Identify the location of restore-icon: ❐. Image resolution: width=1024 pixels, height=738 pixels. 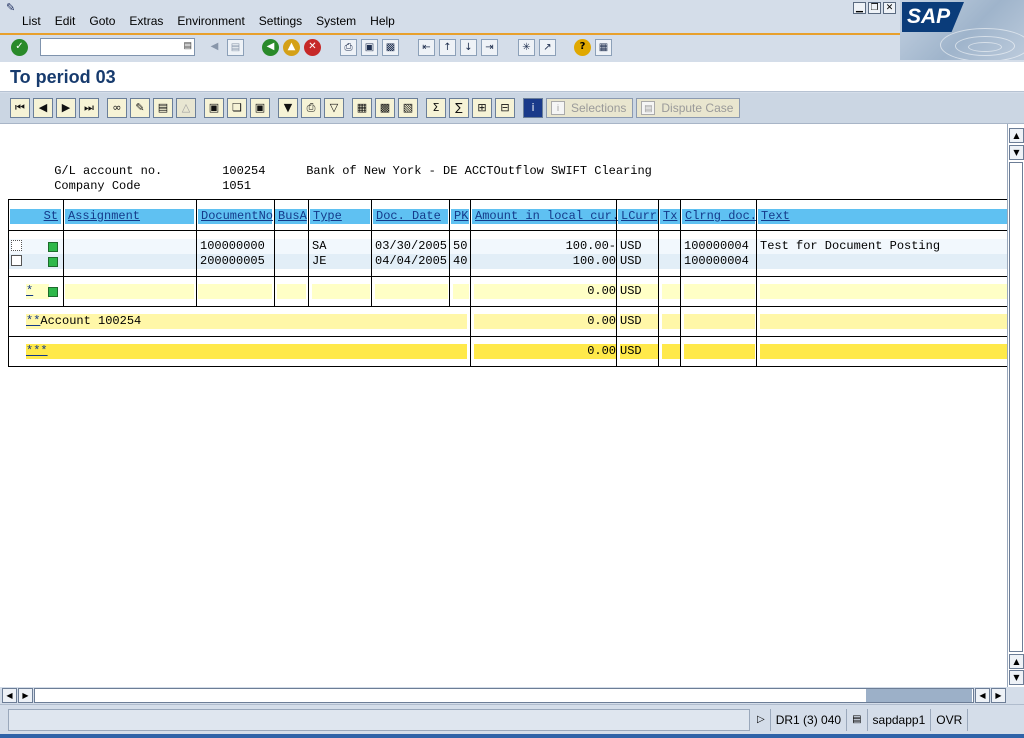
(874, 8).